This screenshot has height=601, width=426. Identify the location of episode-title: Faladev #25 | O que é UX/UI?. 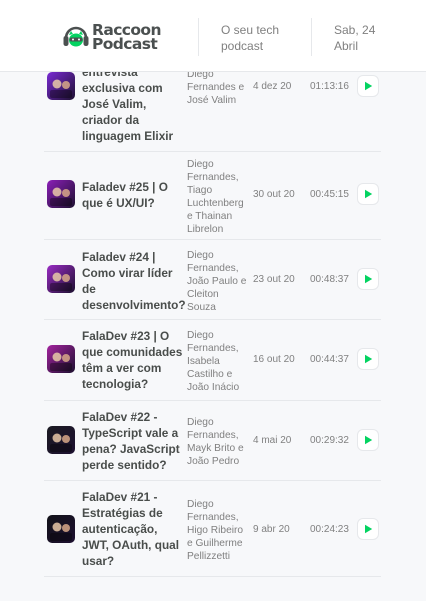
(133, 195).